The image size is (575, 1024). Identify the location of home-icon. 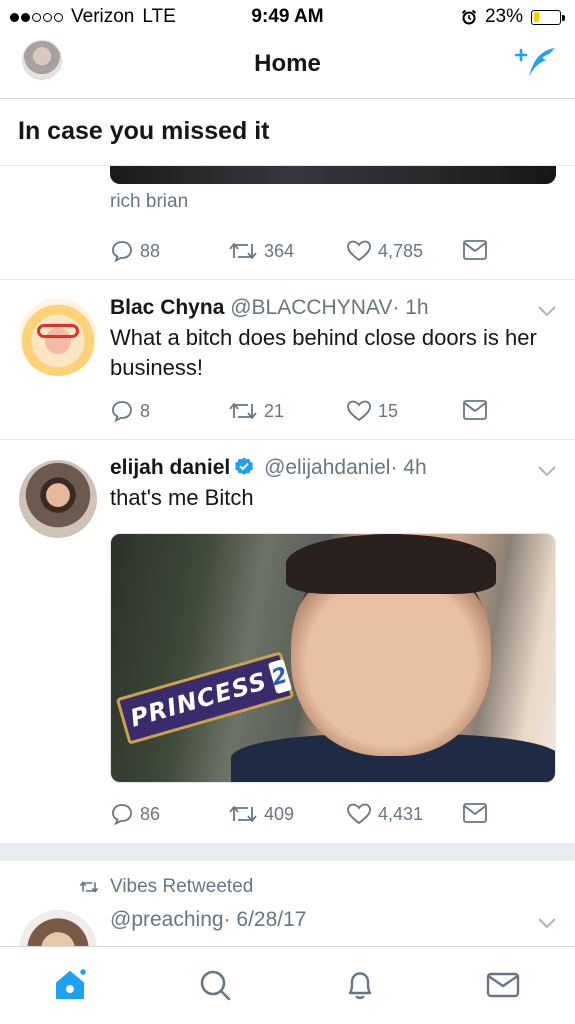
(70, 985).